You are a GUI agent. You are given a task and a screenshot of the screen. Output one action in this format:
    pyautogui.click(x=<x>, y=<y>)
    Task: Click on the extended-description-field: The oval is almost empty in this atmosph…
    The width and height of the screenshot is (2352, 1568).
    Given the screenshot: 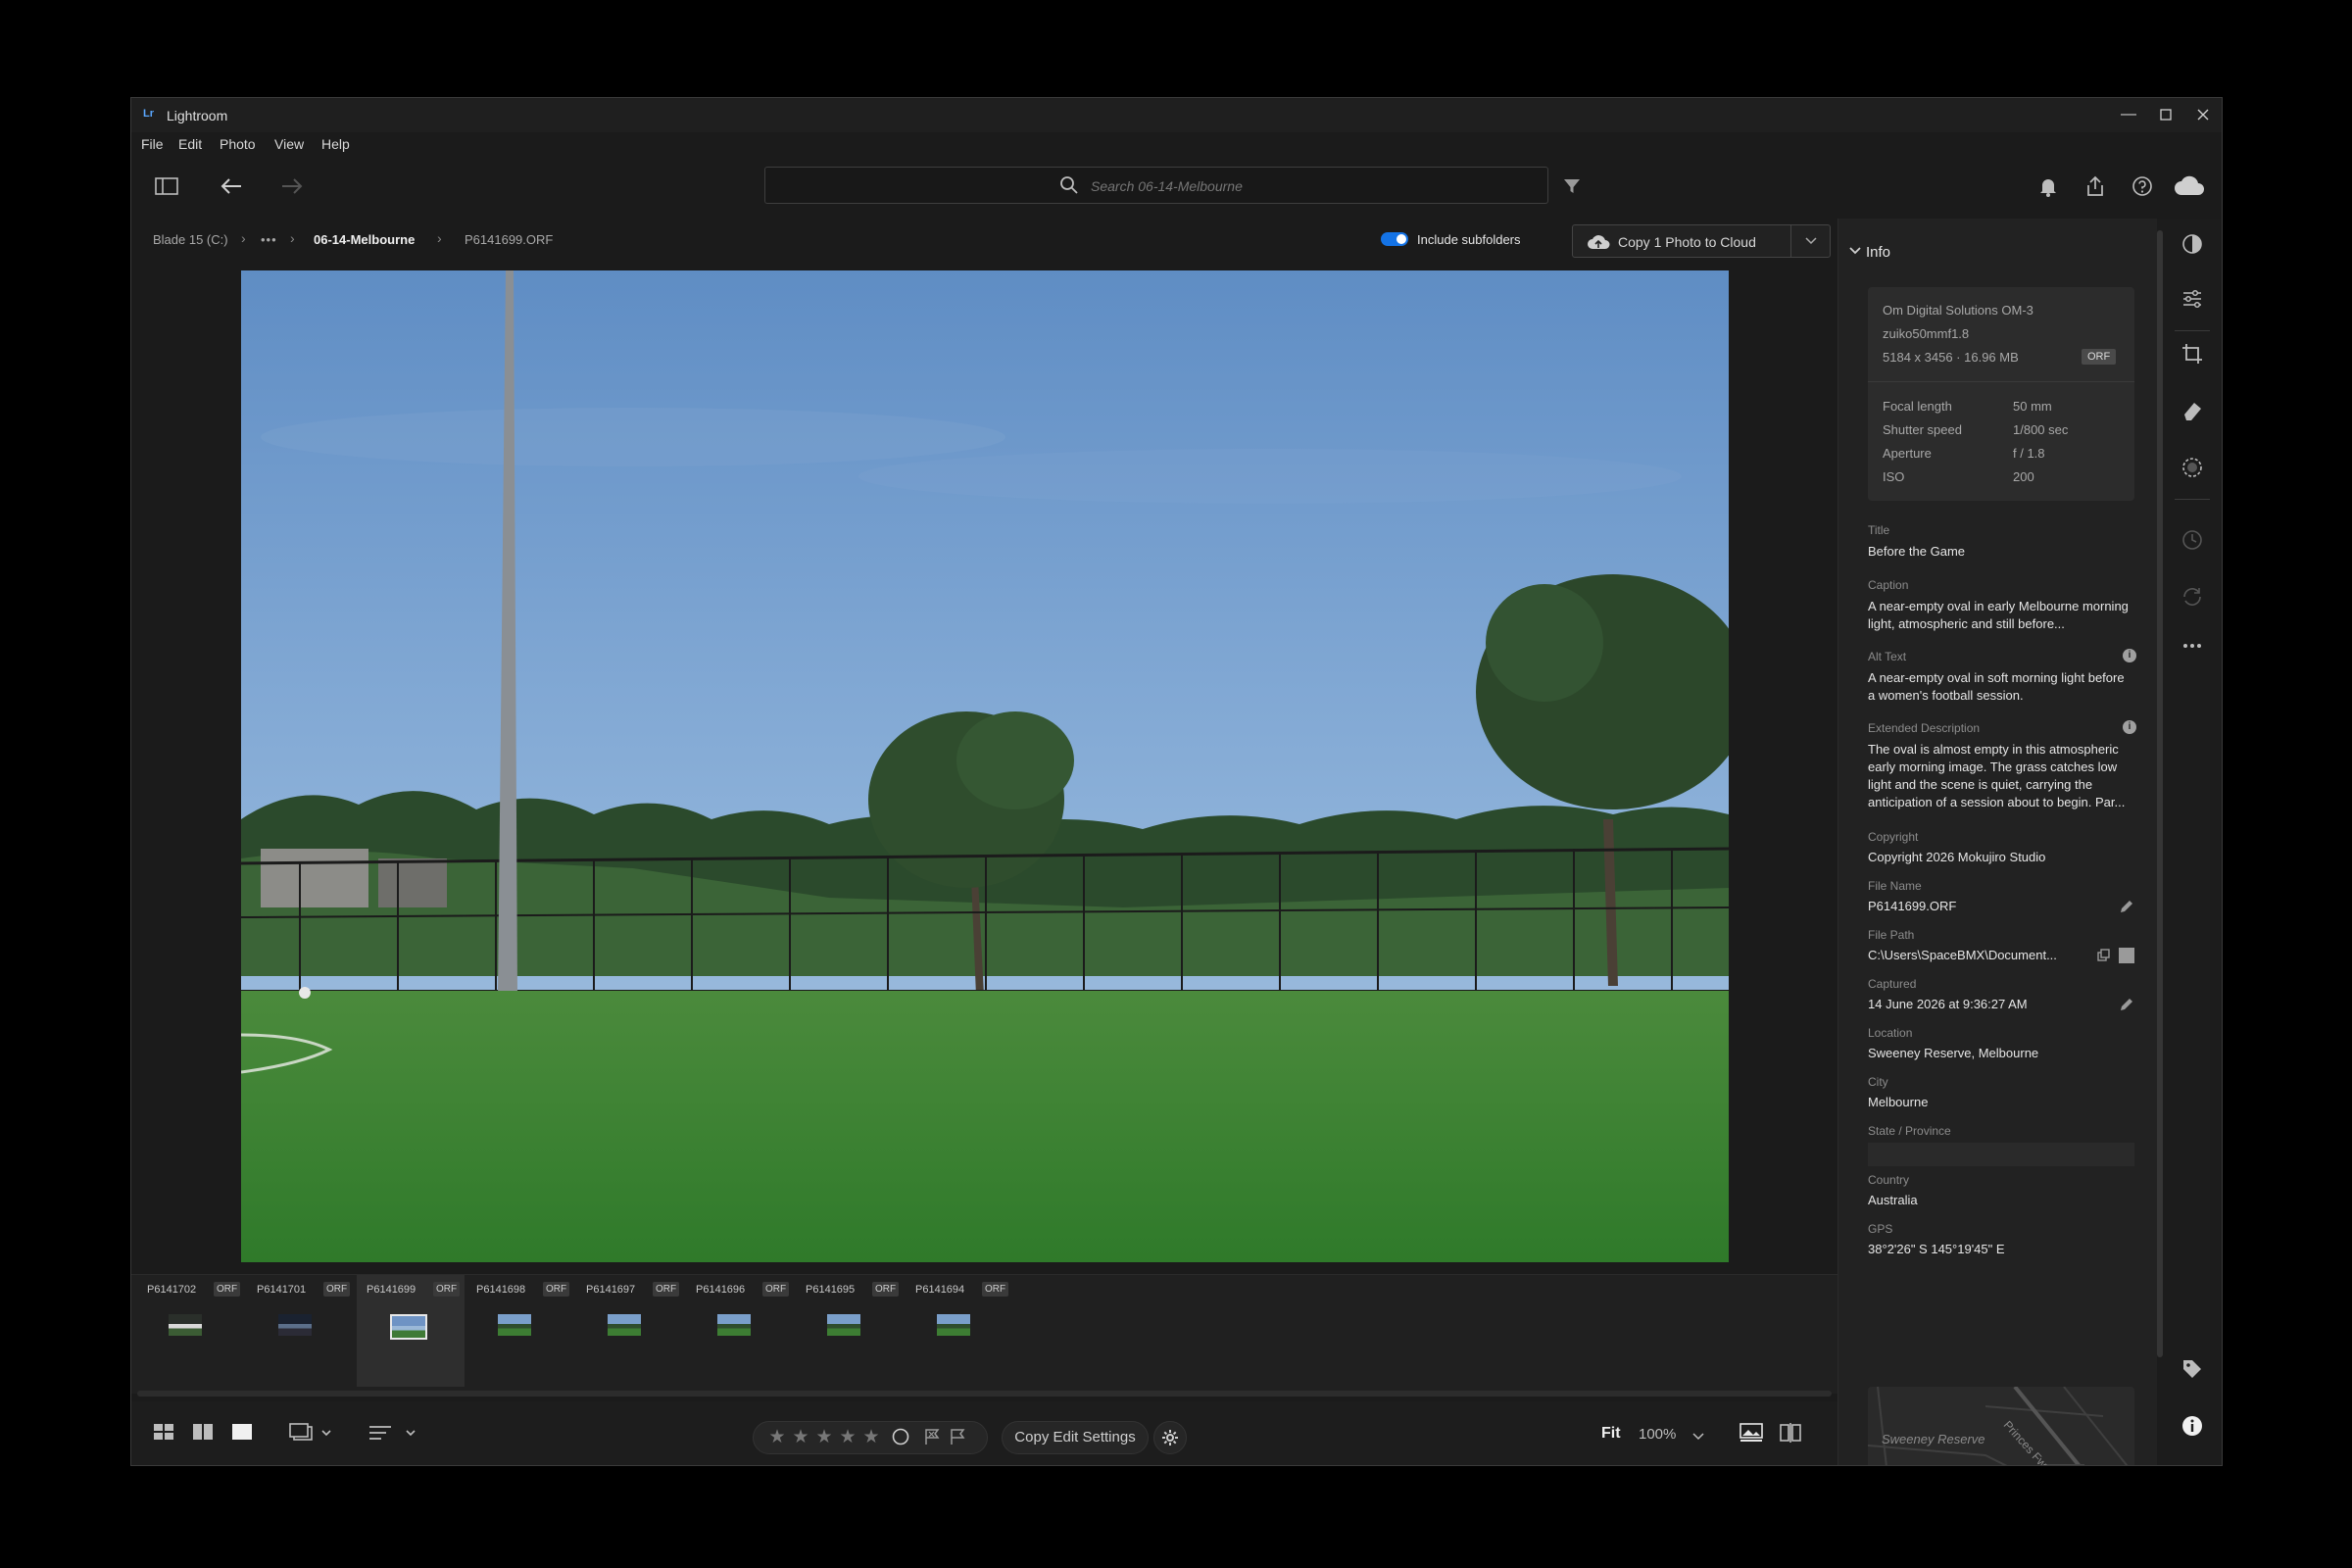 What is the action you would take?
    pyautogui.click(x=2001, y=776)
    